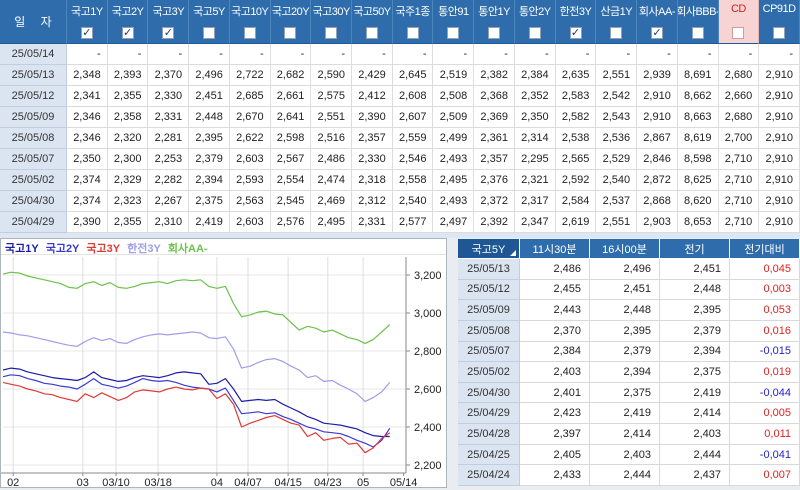 This screenshot has width=800, height=490. I want to click on yield-cell: 2,607, so click(413, 117).